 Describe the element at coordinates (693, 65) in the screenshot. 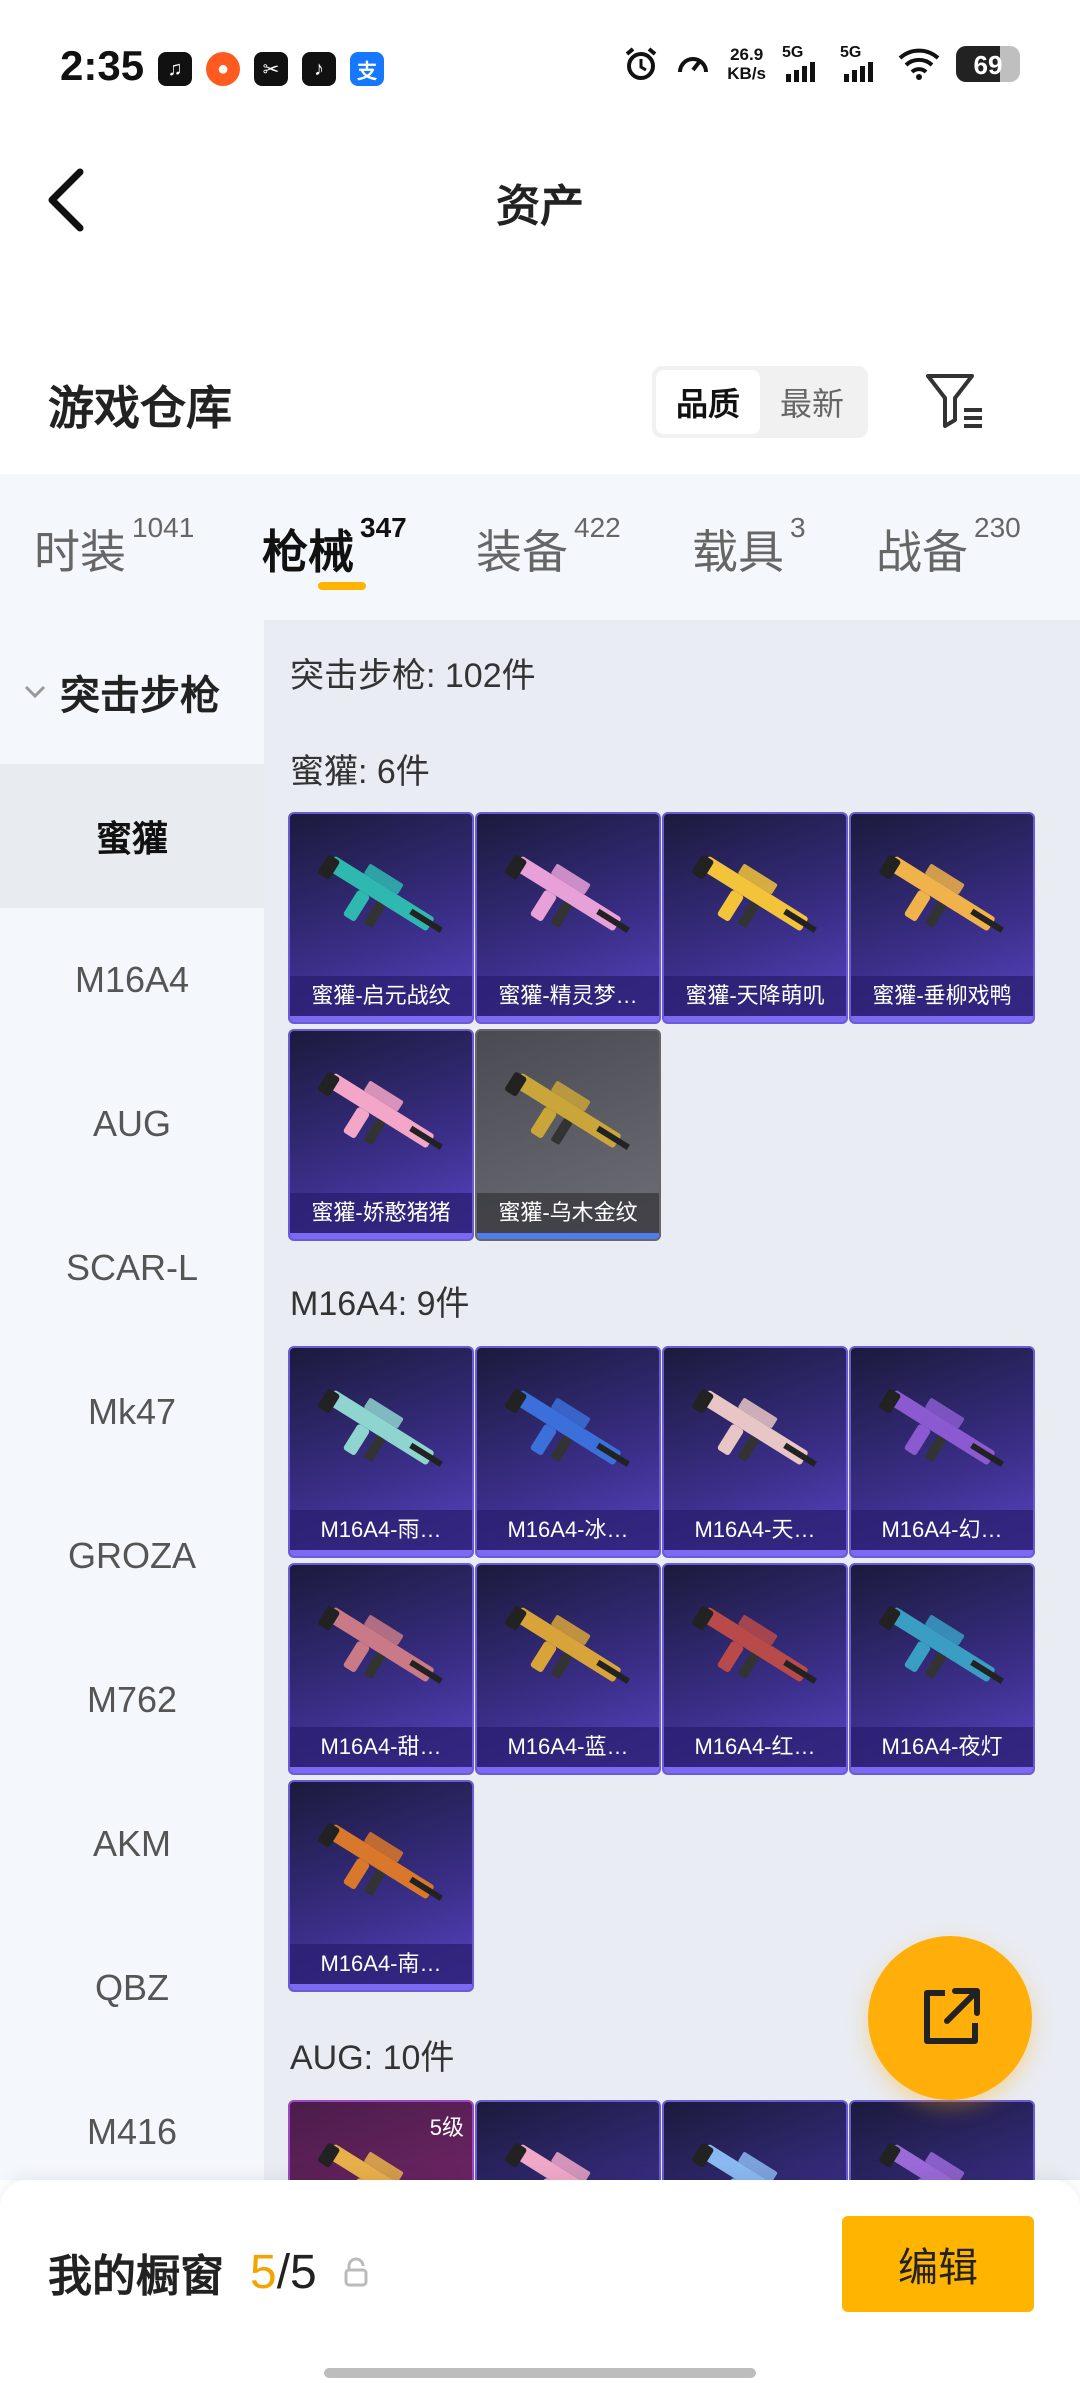

I see `speedometer-icon` at that location.